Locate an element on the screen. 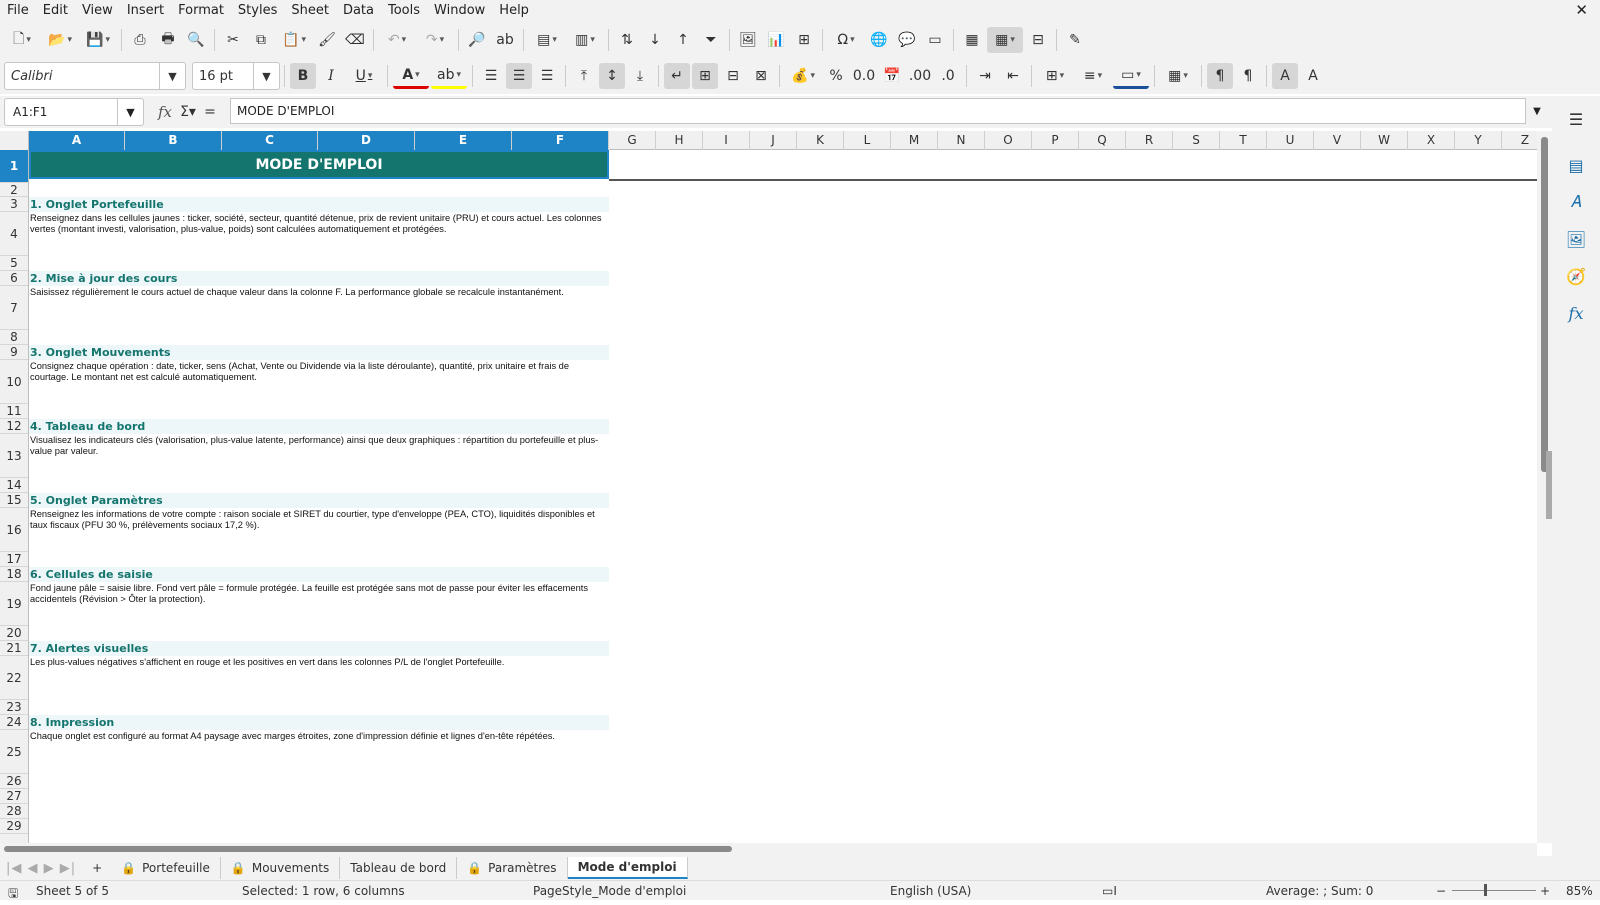 The height and width of the screenshot is (905, 1600). section-heading: 4. Tableau de bord is located at coordinates (319, 426).